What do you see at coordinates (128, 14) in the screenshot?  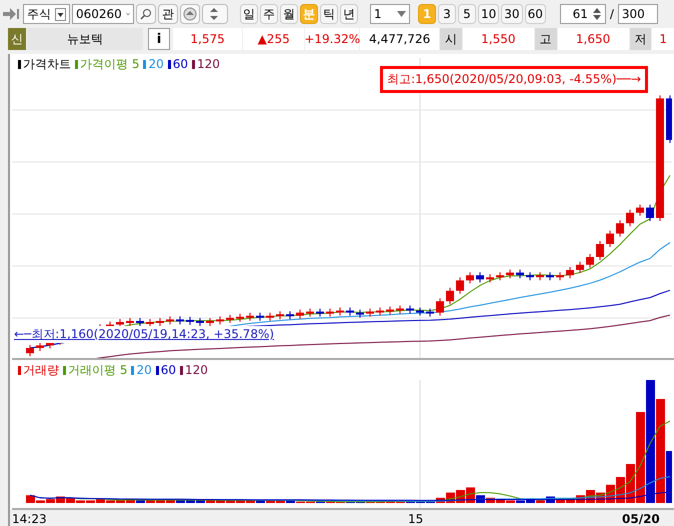 I see `chevron-down-icon` at bounding box center [128, 14].